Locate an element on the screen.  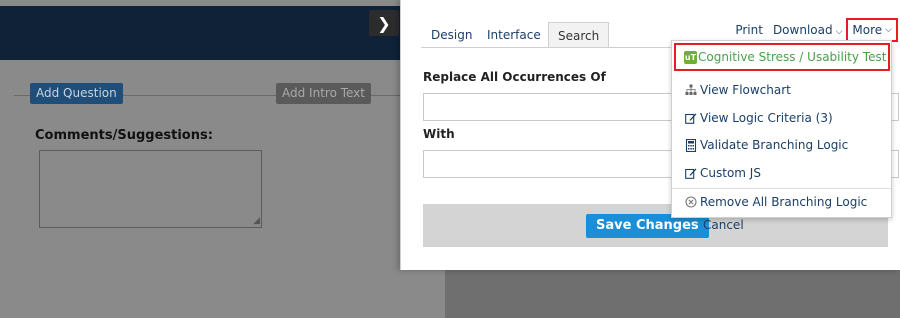
chevron-right-icon: ❯ is located at coordinates (384, 23).